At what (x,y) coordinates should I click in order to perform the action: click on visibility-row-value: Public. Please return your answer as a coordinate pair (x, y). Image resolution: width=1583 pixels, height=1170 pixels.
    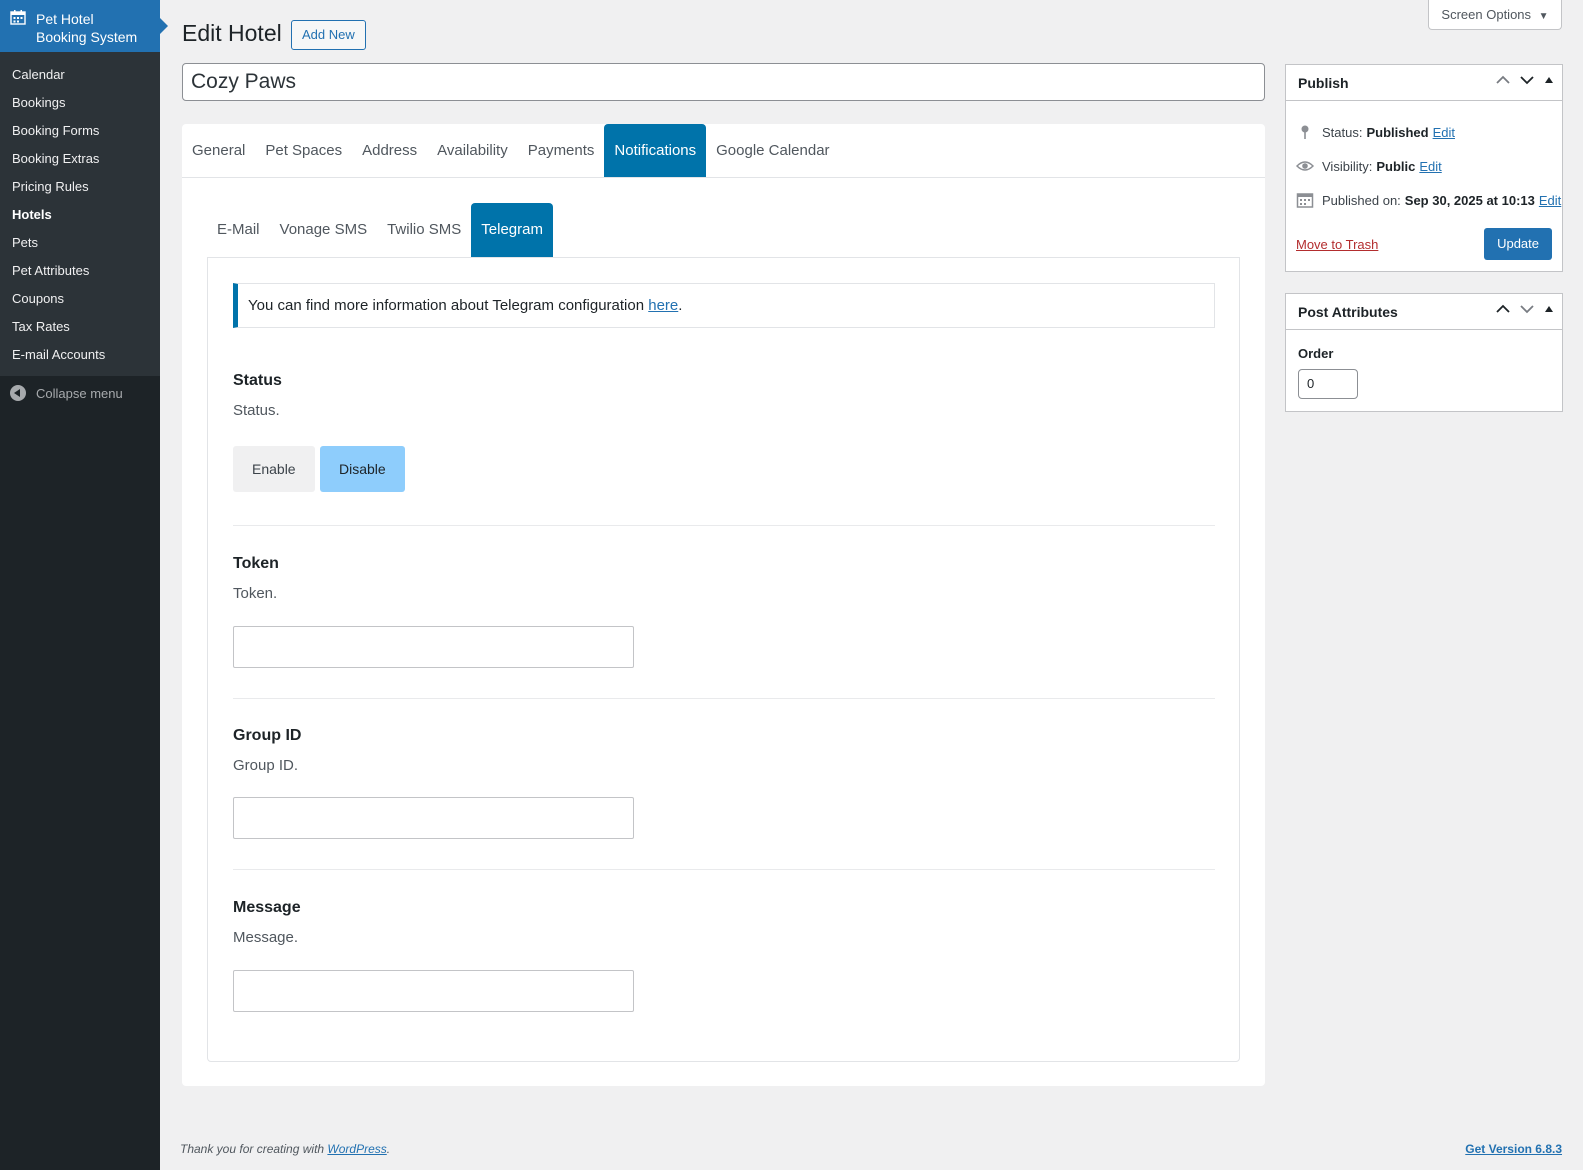
    Looking at the image, I should click on (1396, 166).